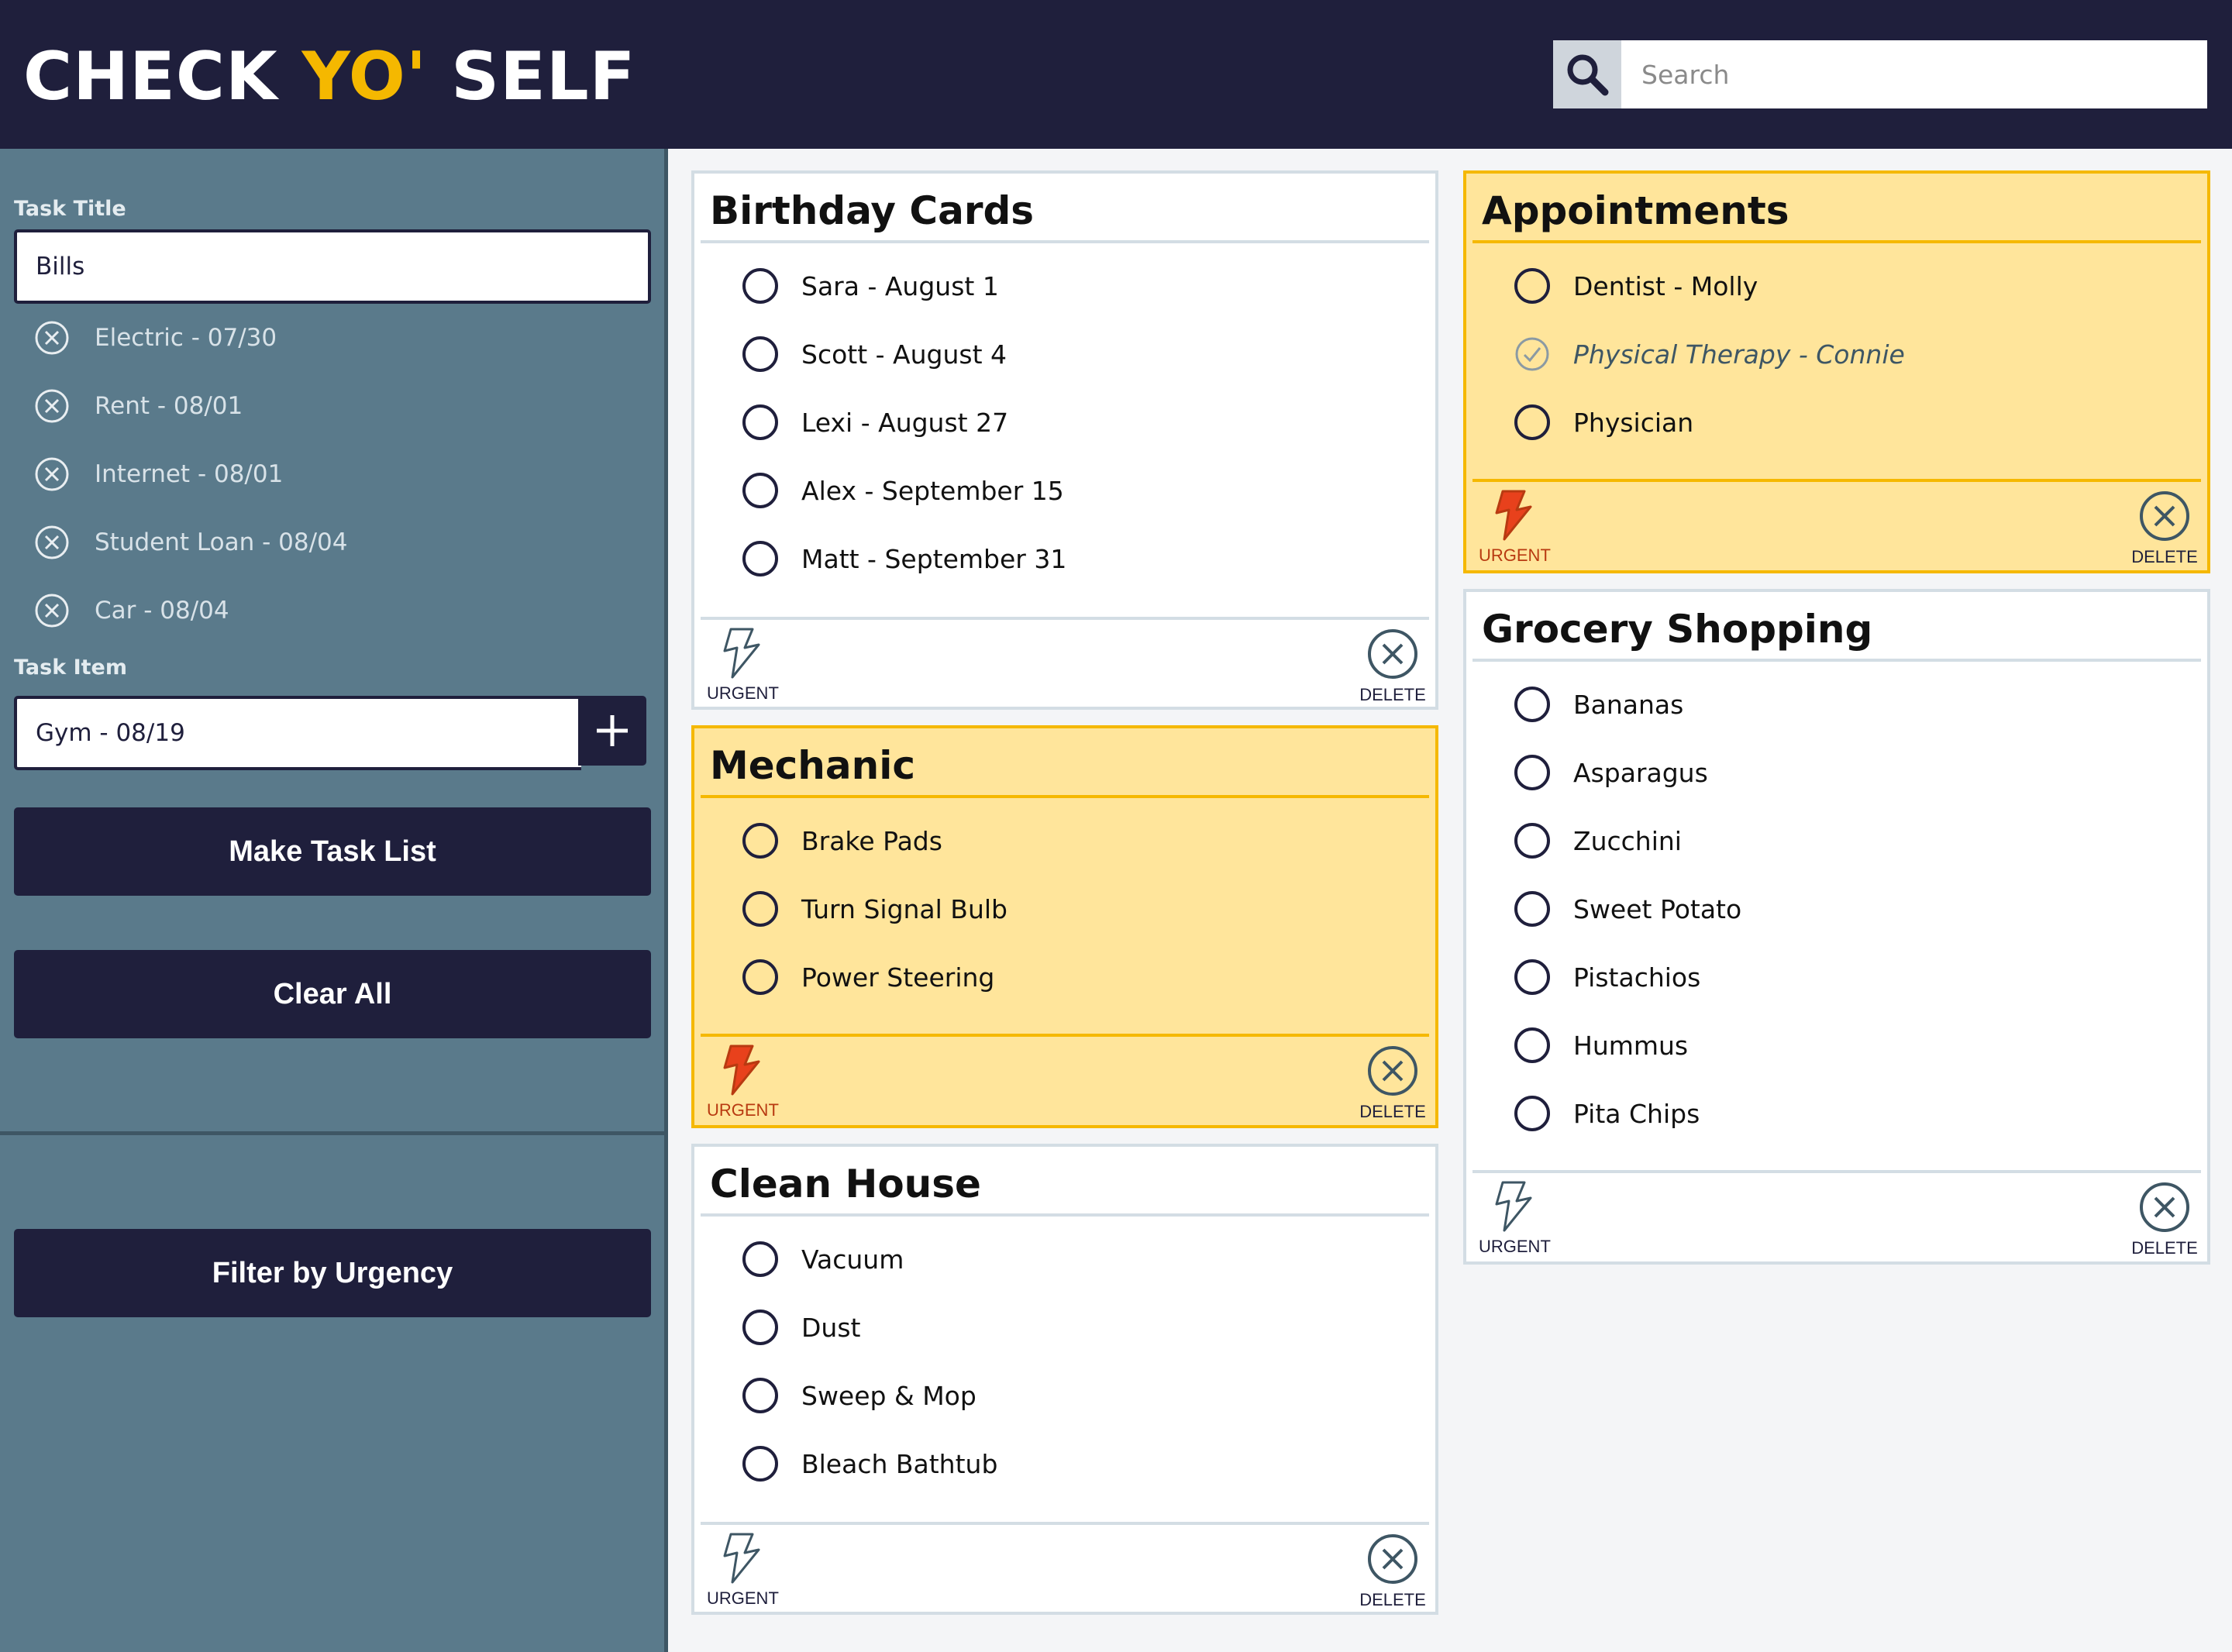  I want to click on card-title: Clean House, so click(845, 1184).